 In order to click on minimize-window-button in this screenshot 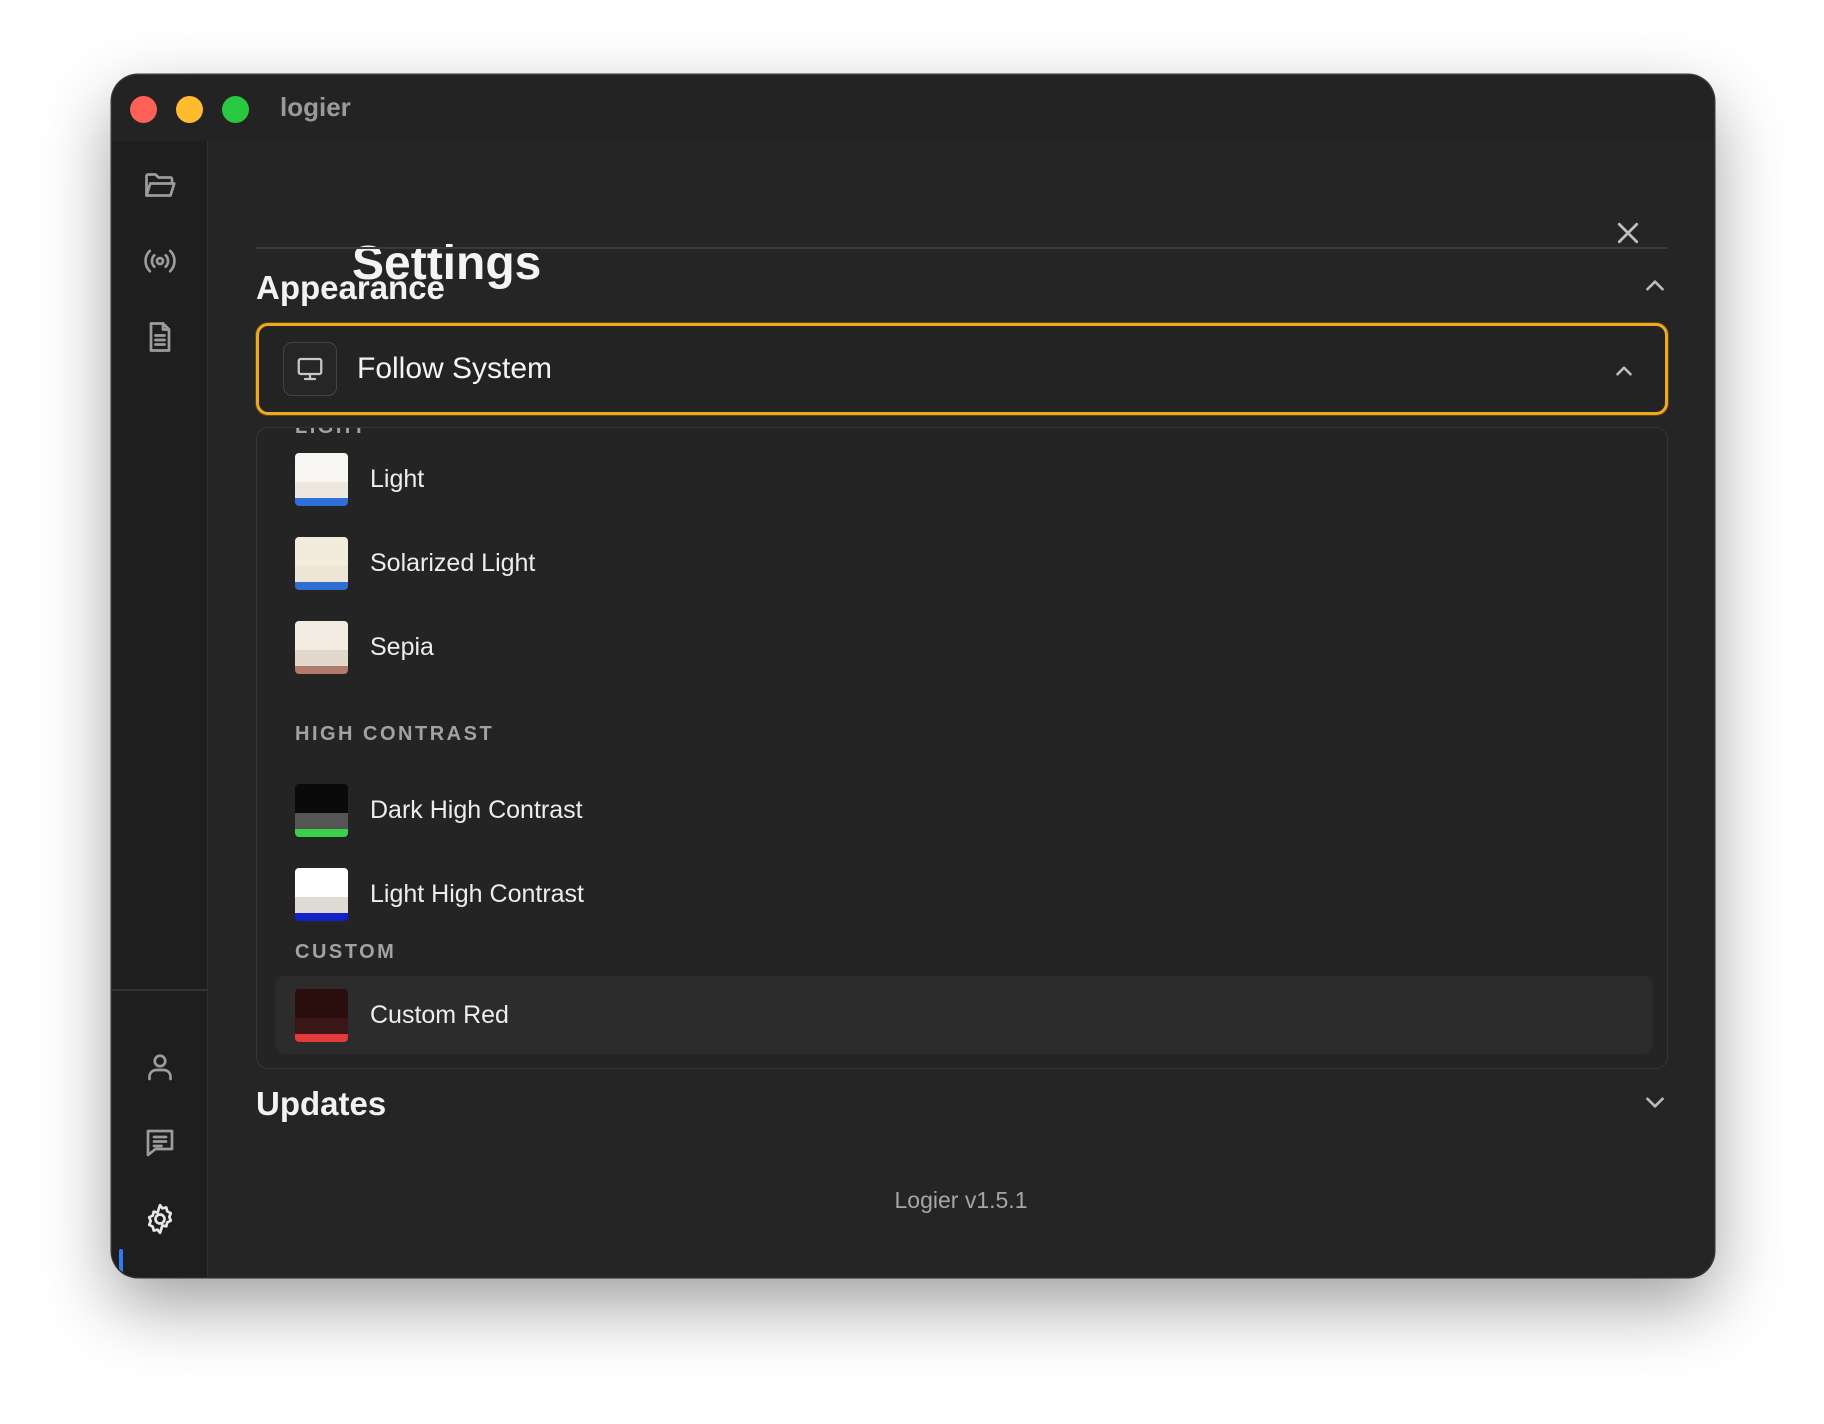, I will do `click(189, 109)`.